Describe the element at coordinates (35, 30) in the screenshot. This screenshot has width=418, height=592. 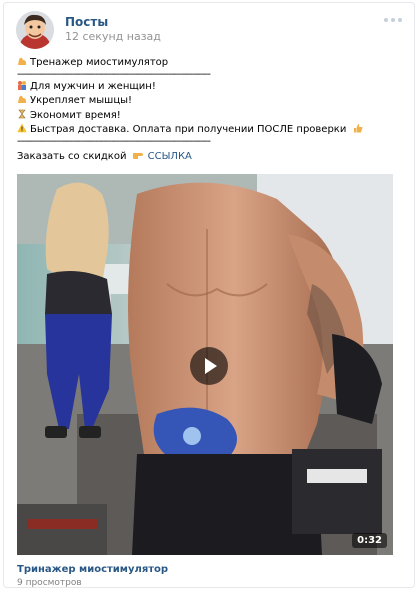
I see `avatar` at that location.